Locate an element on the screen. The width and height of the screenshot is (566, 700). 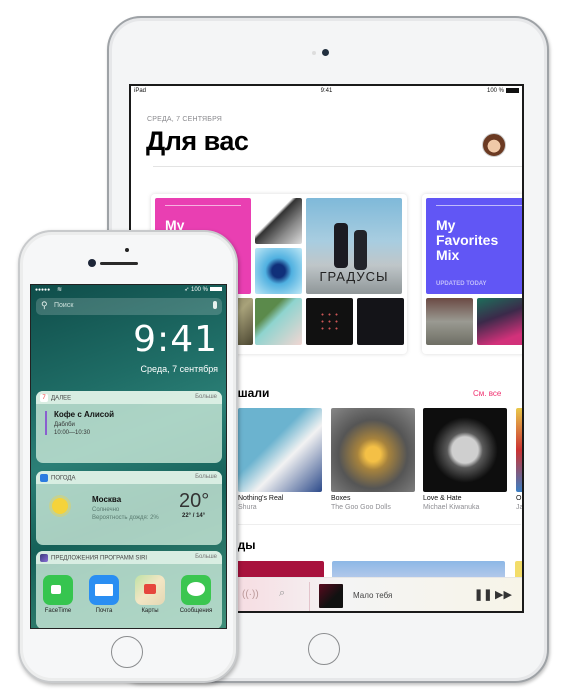
app-label: FaceTime is located at coordinates (58, 611).